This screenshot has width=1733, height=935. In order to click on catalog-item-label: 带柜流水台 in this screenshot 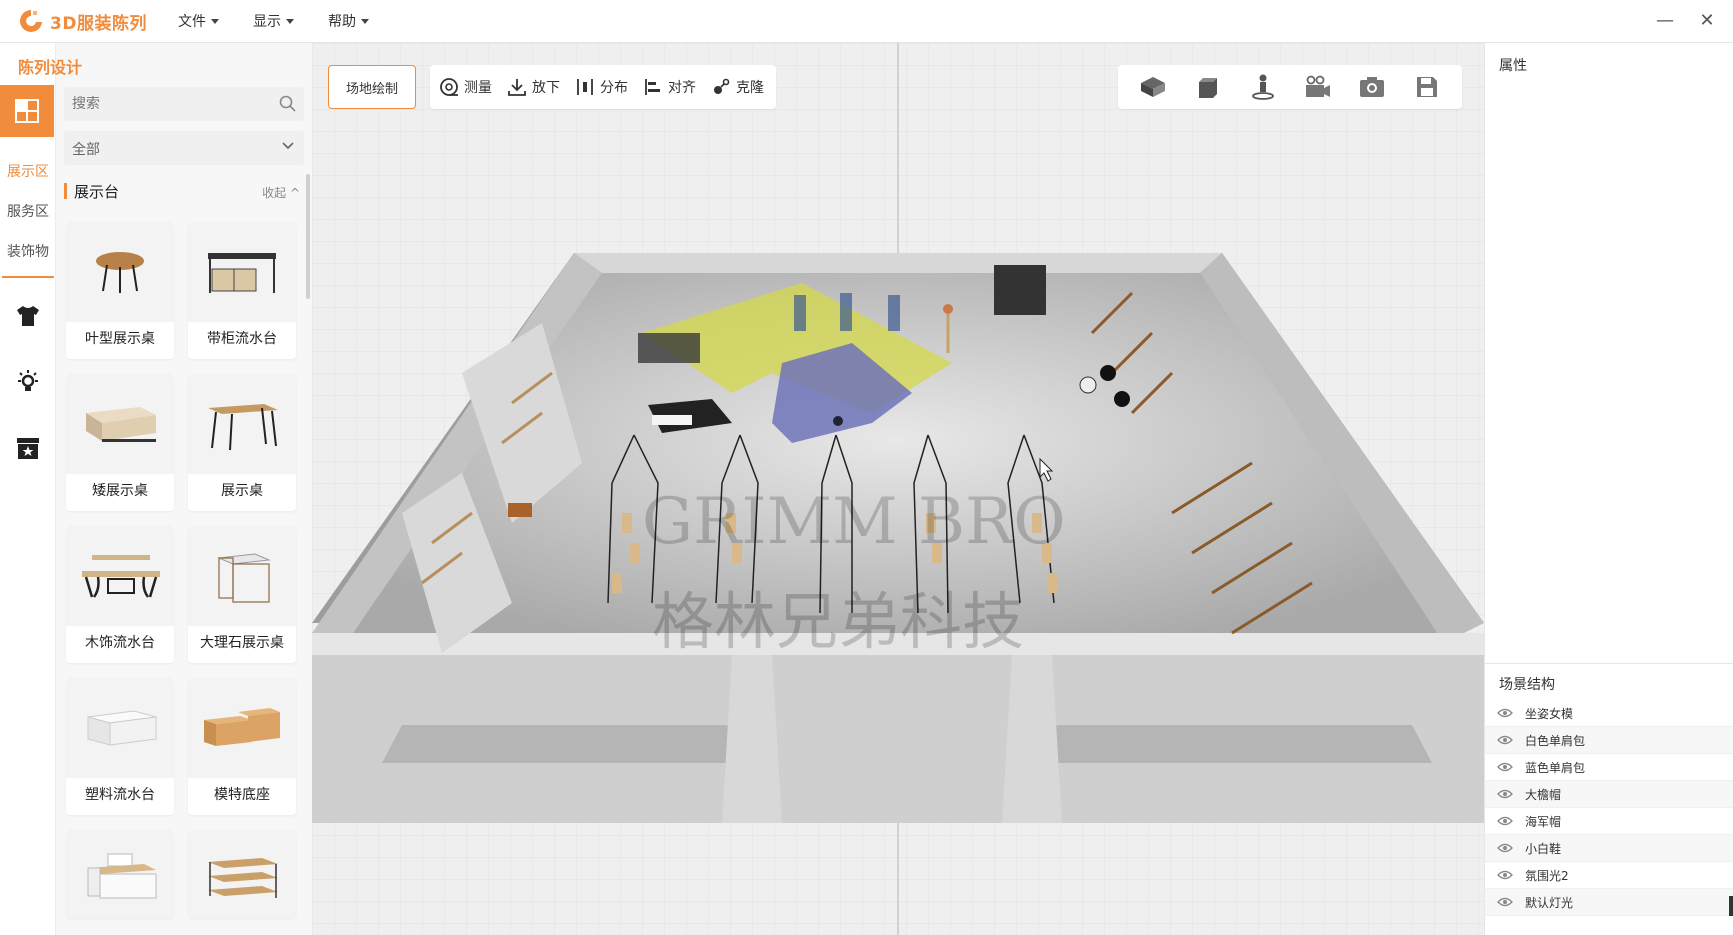, I will do `click(242, 339)`.